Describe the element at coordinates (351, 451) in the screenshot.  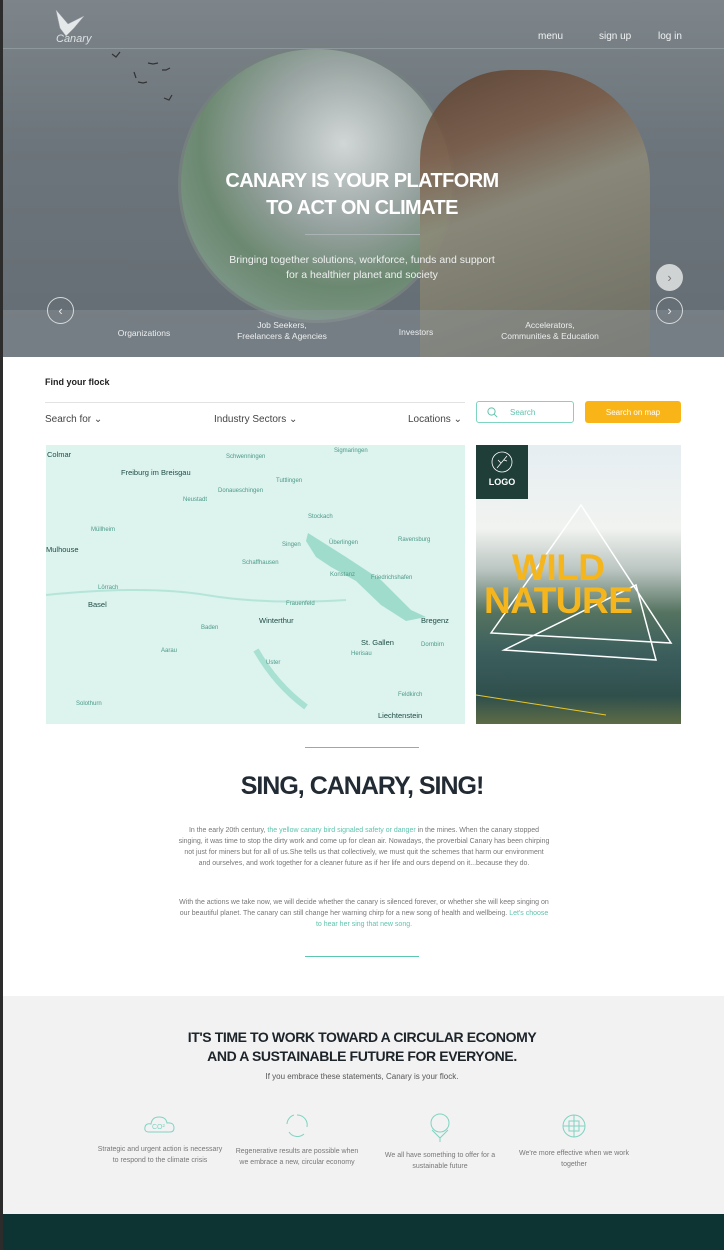
I see `map-place-label: Sigmaringen` at that location.